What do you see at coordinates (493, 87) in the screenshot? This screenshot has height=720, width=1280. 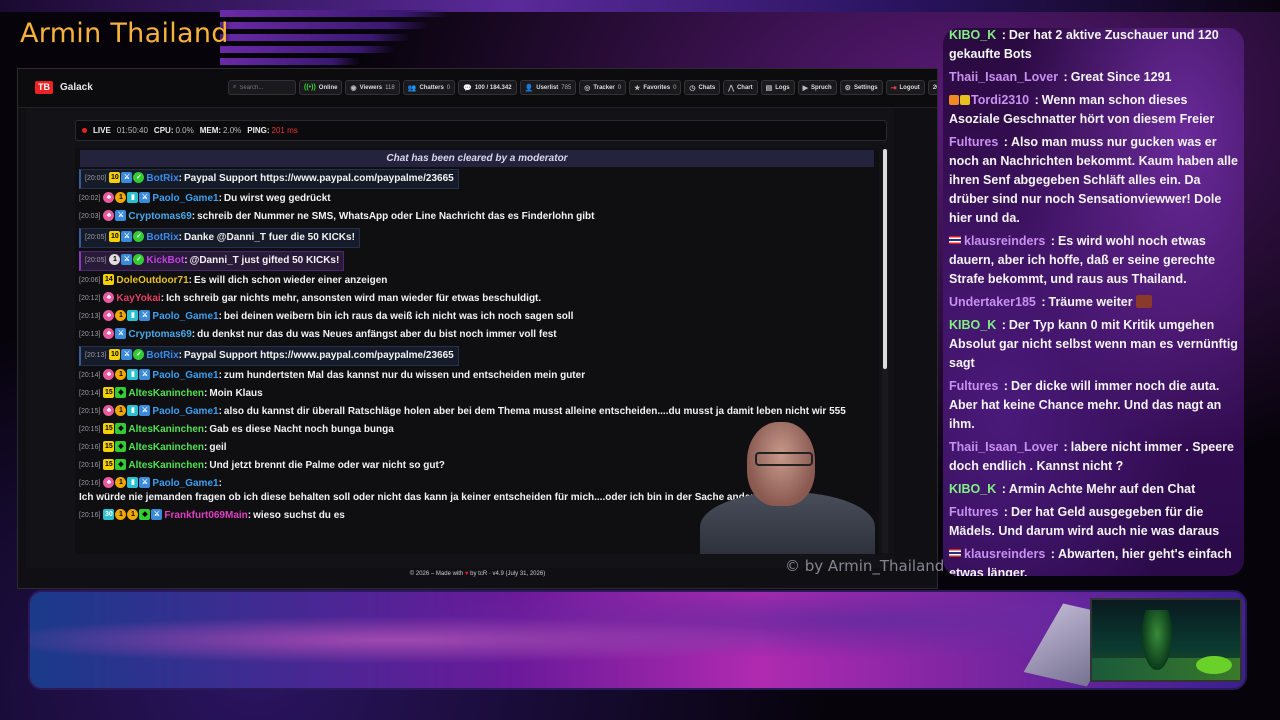 I see `nav-button-label: 100 / 184.342` at bounding box center [493, 87].